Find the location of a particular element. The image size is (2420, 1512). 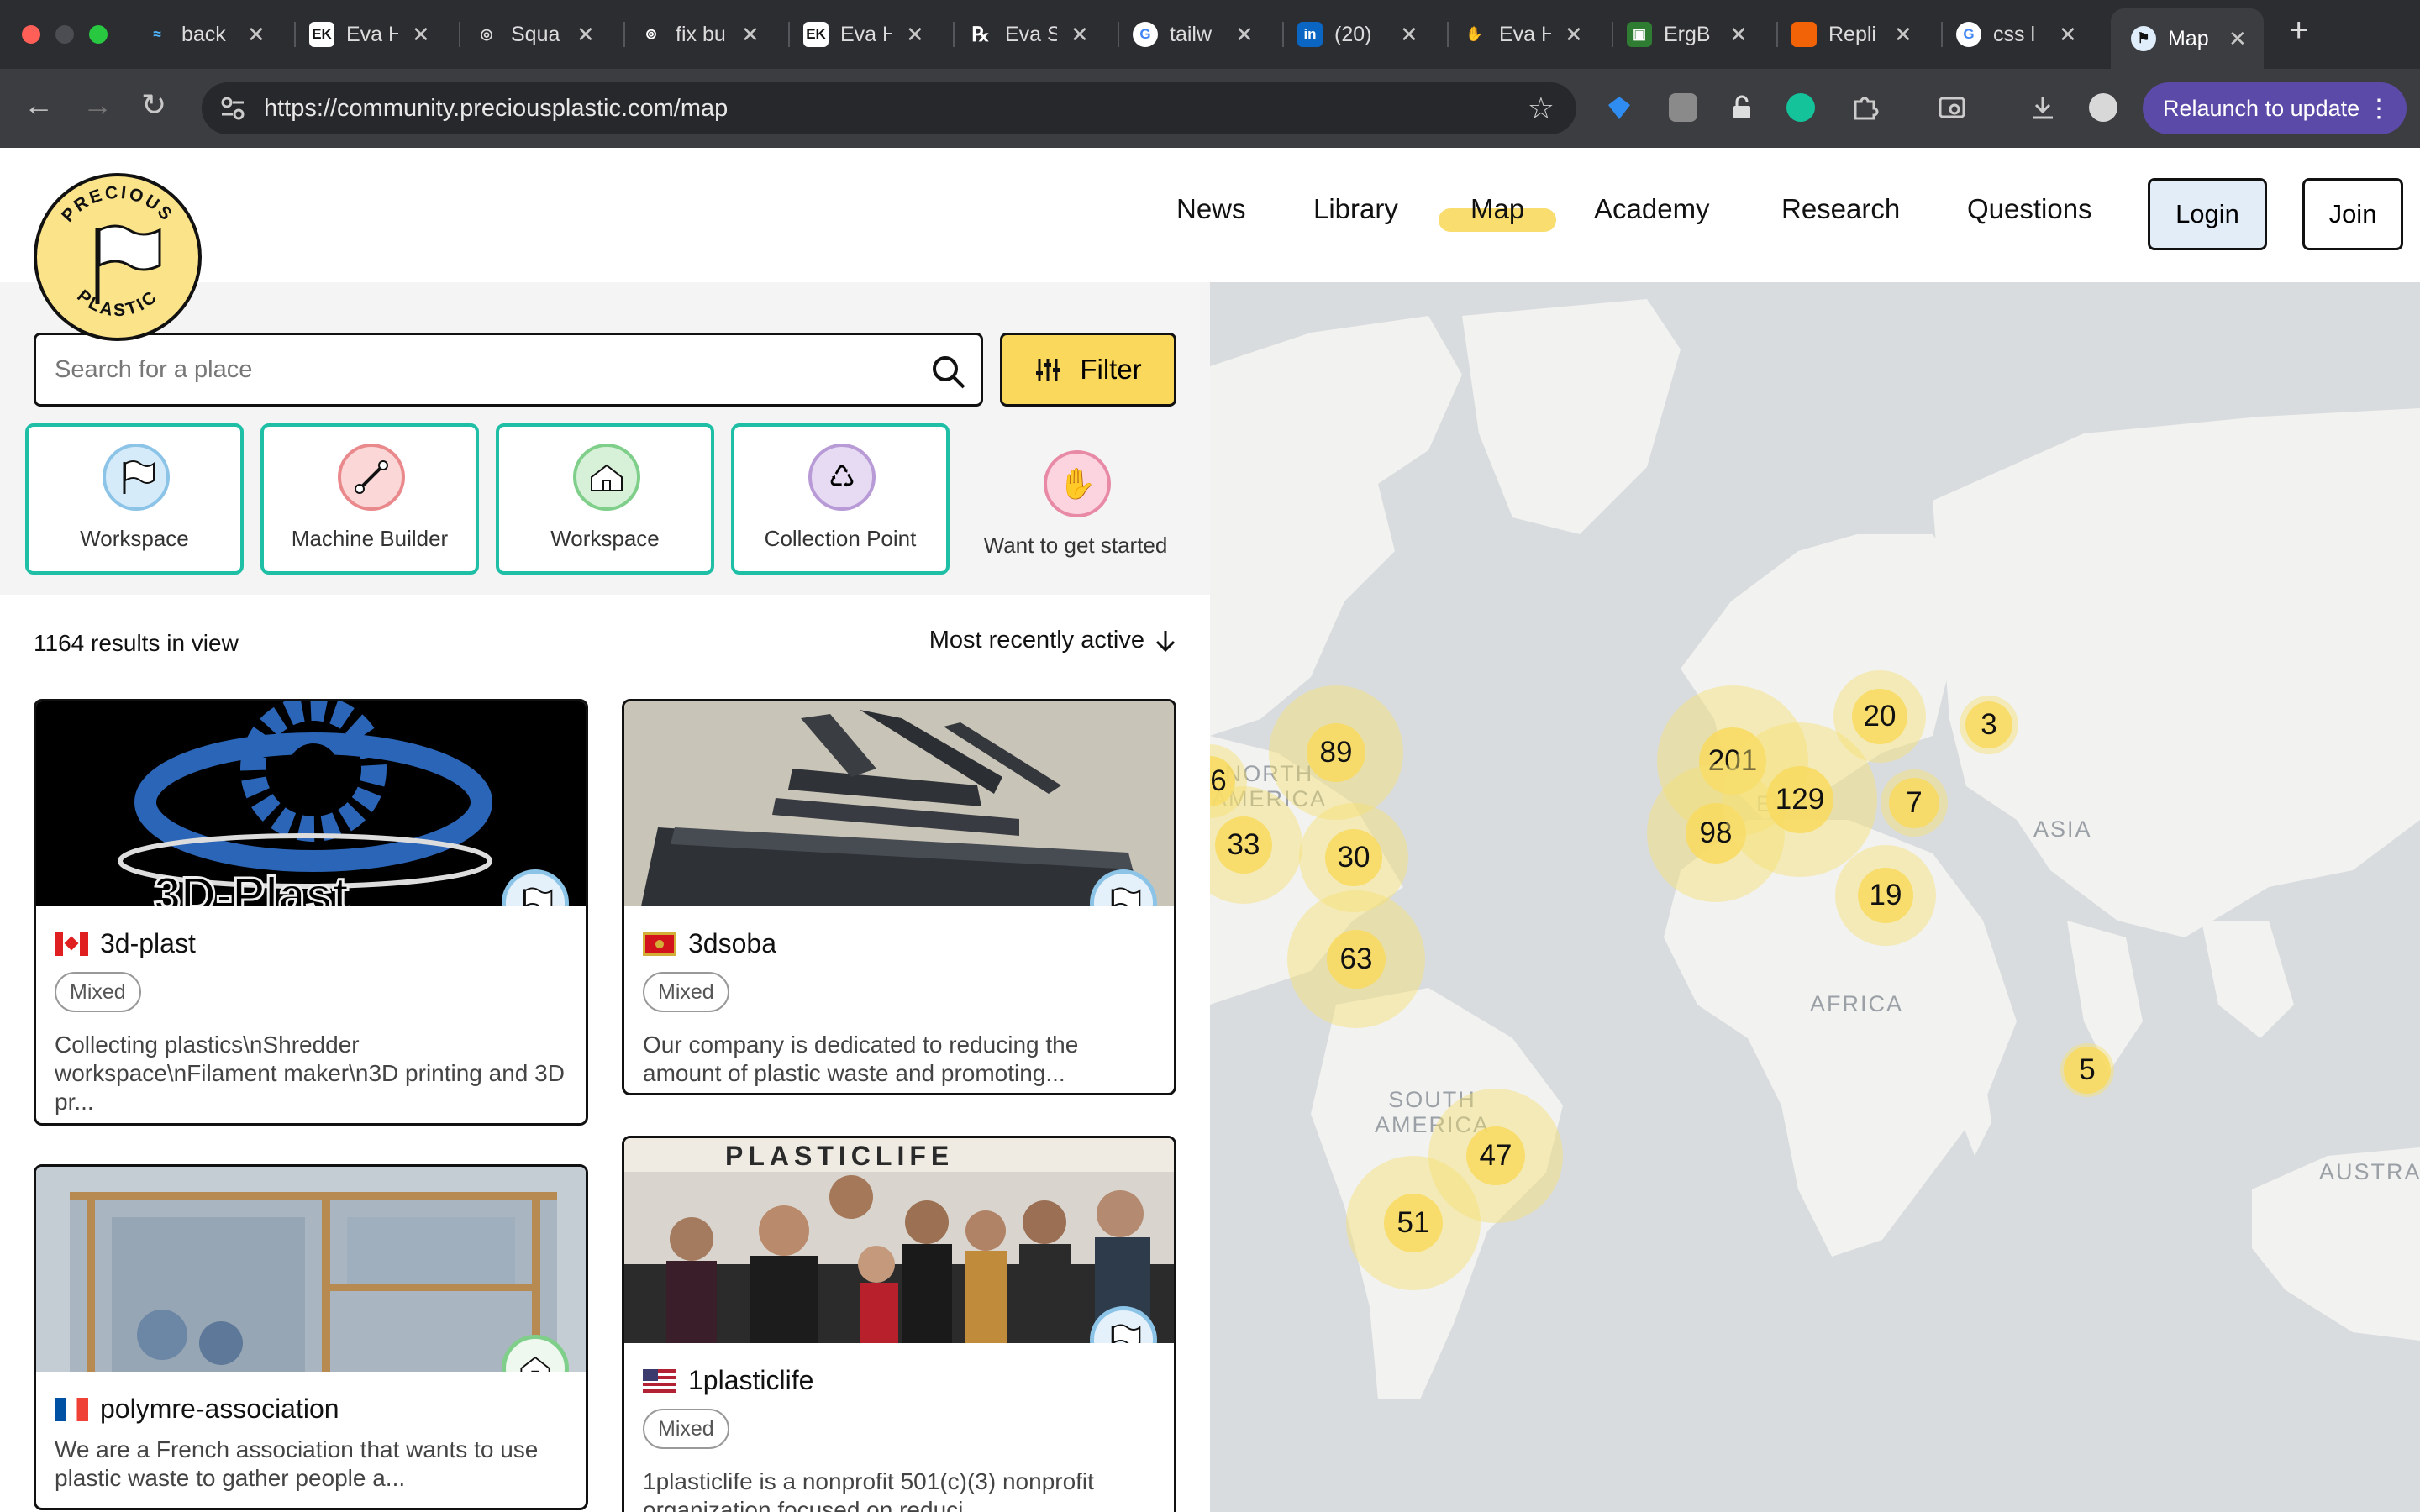

grammarly-icon is located at coordinates (1801, 107).